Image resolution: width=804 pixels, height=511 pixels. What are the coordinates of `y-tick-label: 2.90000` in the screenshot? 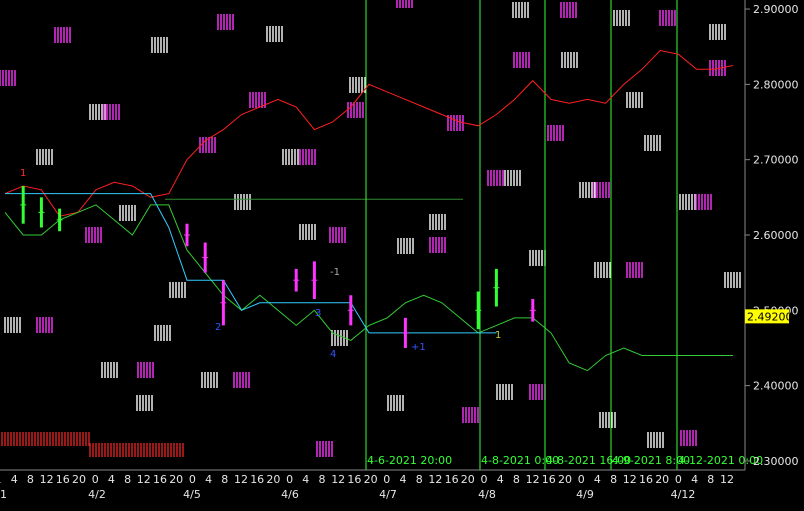 It's located at (776, 9).